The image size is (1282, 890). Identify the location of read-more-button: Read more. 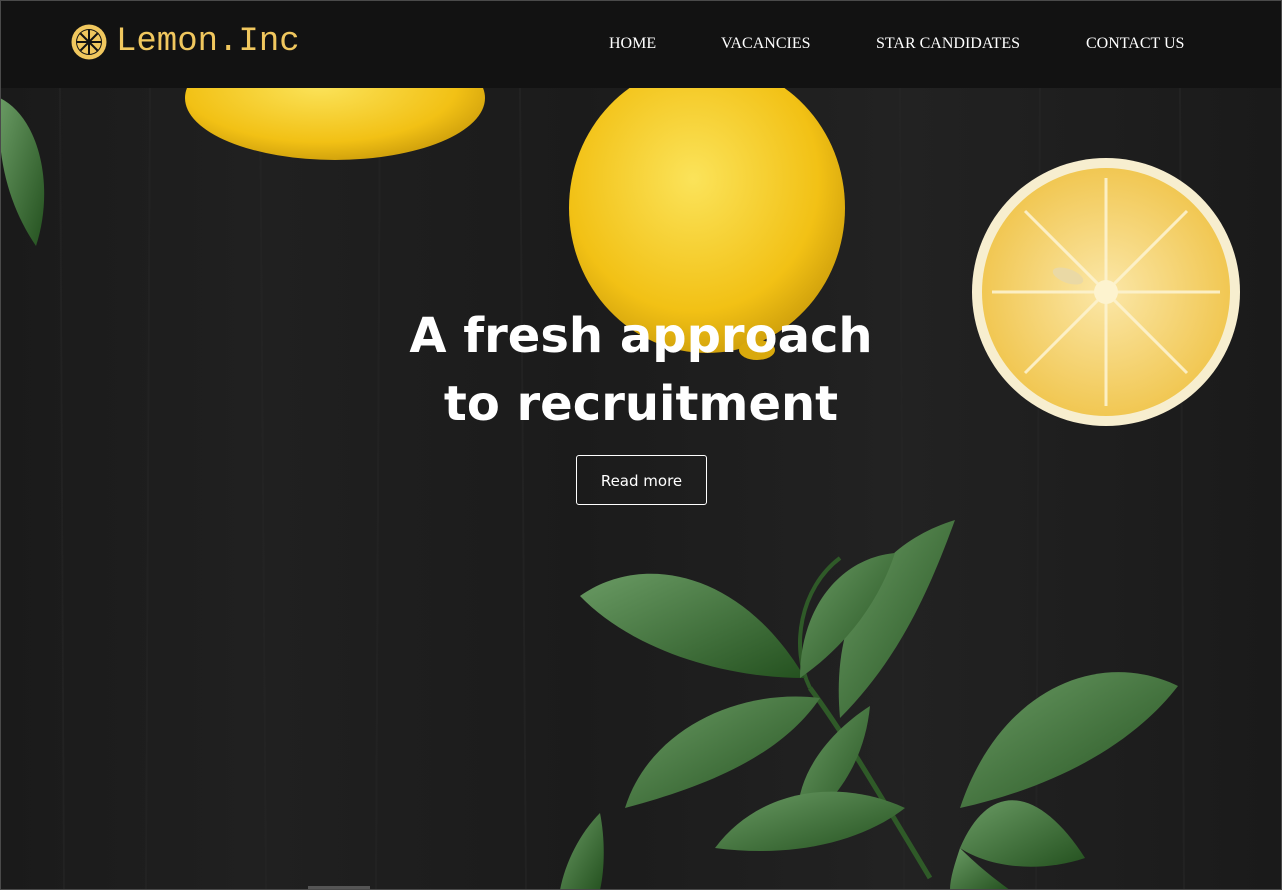
(641, 480).